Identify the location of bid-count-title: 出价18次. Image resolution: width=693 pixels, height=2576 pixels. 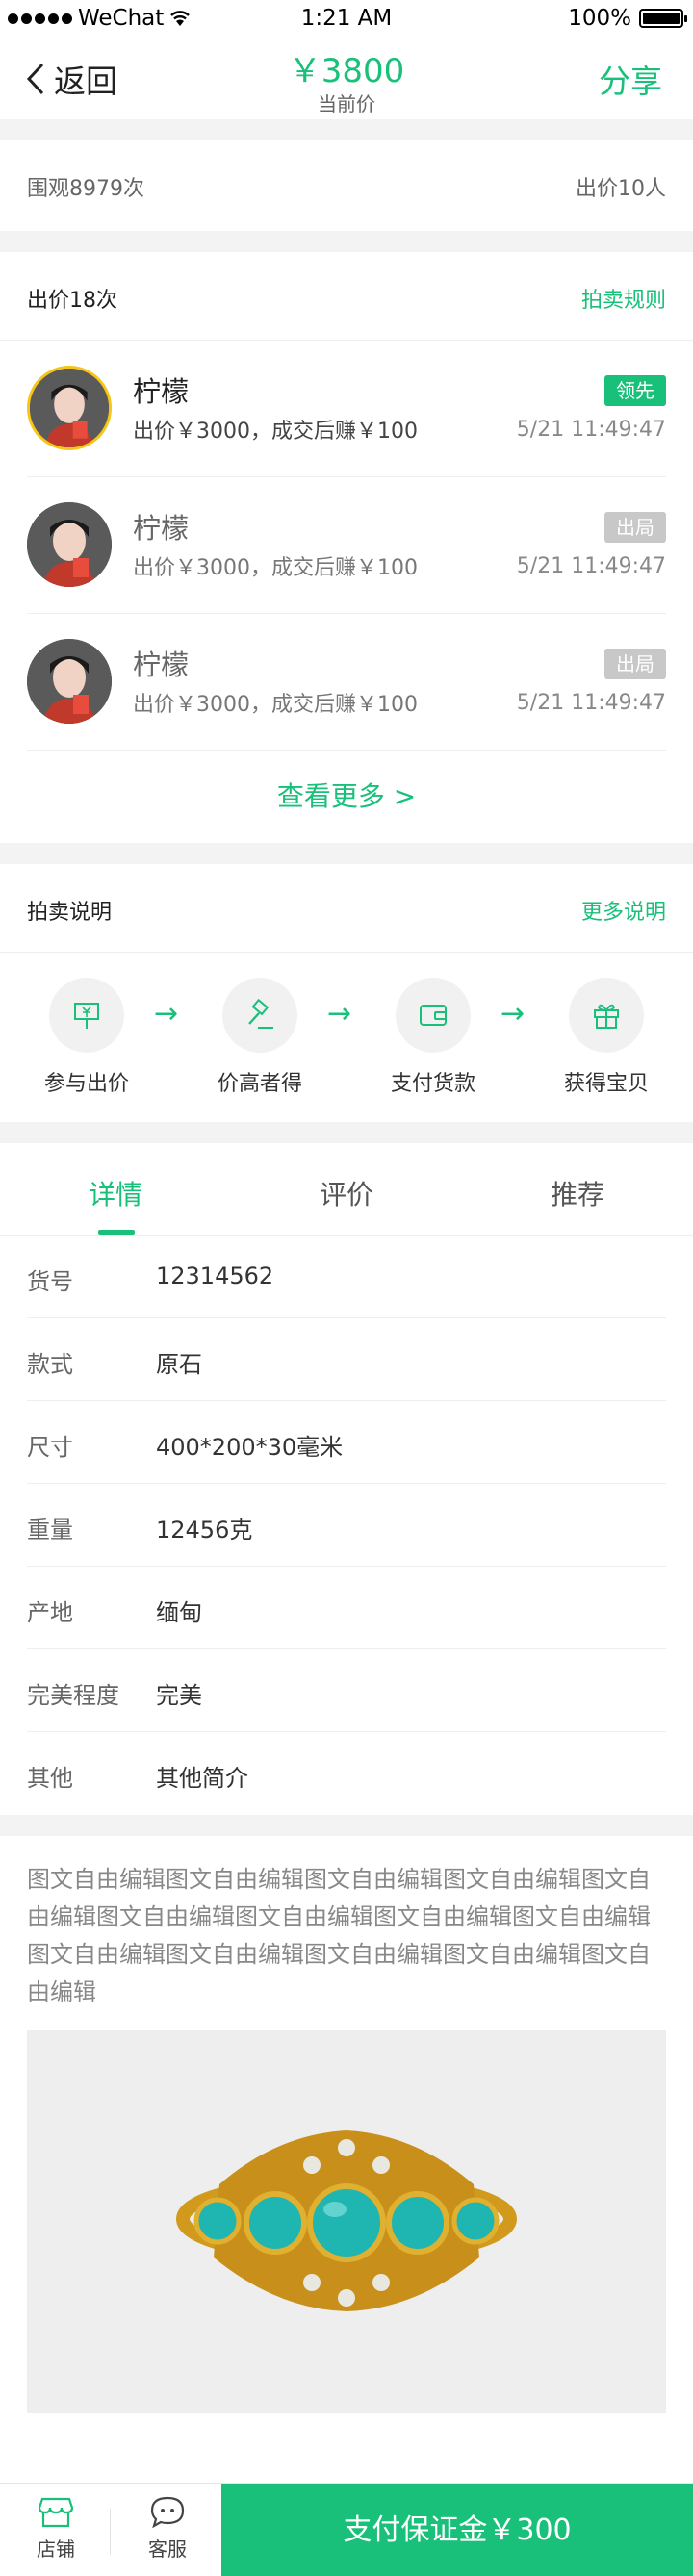
(72, 301).